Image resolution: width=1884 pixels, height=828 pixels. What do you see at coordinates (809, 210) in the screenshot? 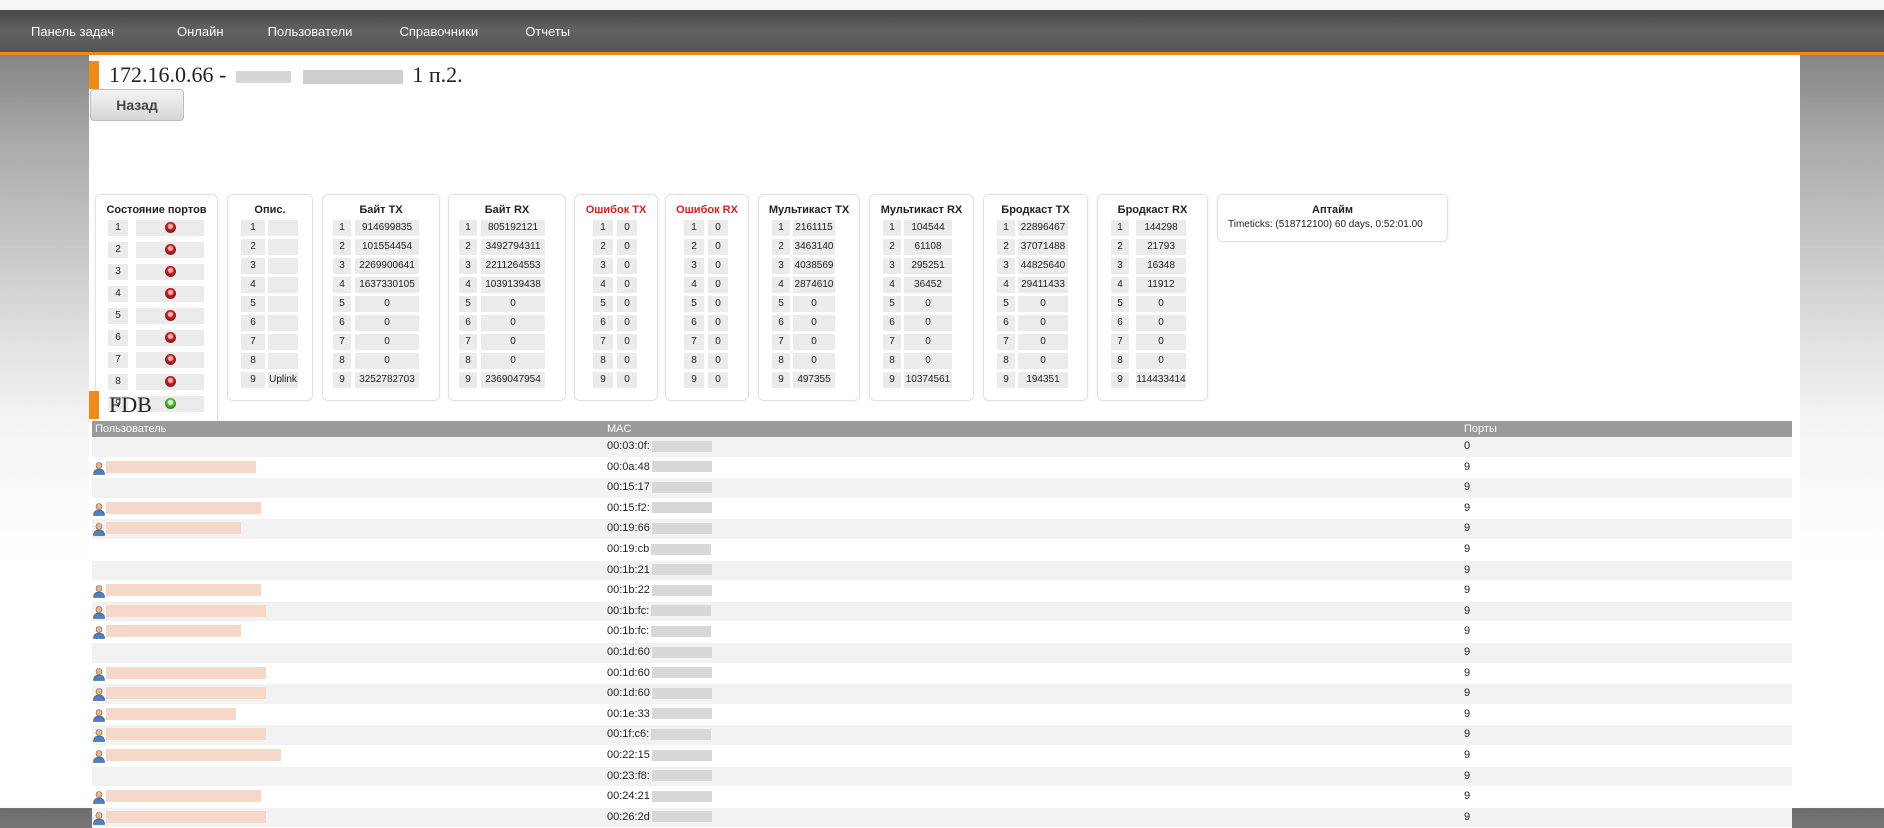
I see `panel-title: Мультикаст TX` at bounding box center [809, 210].